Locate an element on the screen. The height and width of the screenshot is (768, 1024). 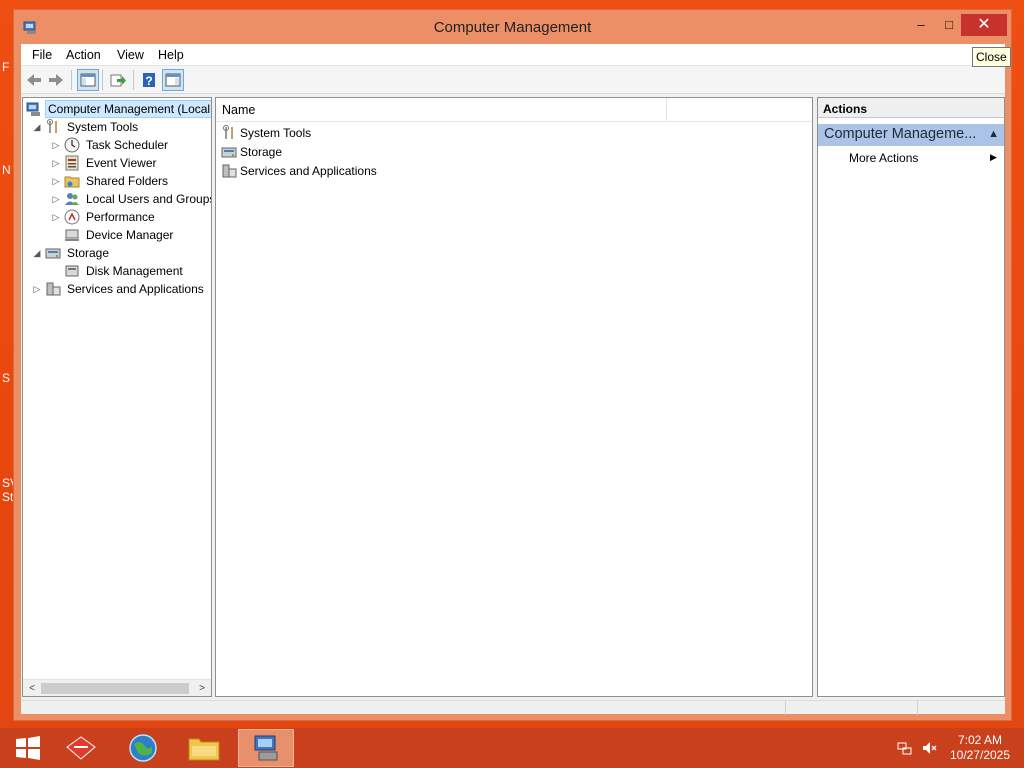
actions-section-computer-management: Computer Manageme... ▲ is located at coordinates (911, 135).